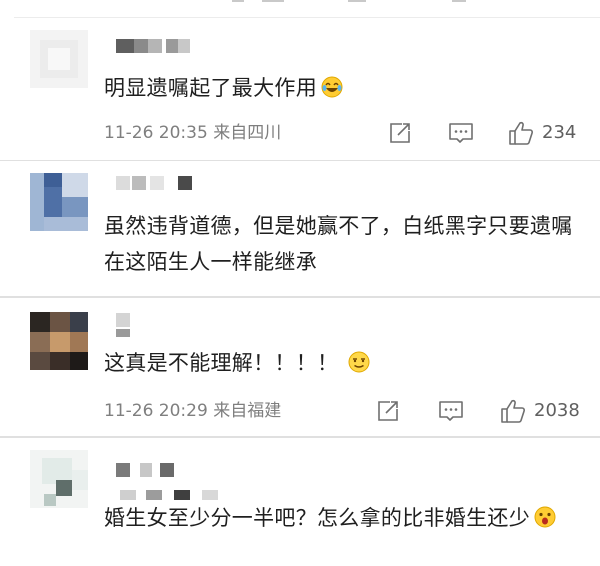  I want to click on like-button: 234, so click(542, 133).